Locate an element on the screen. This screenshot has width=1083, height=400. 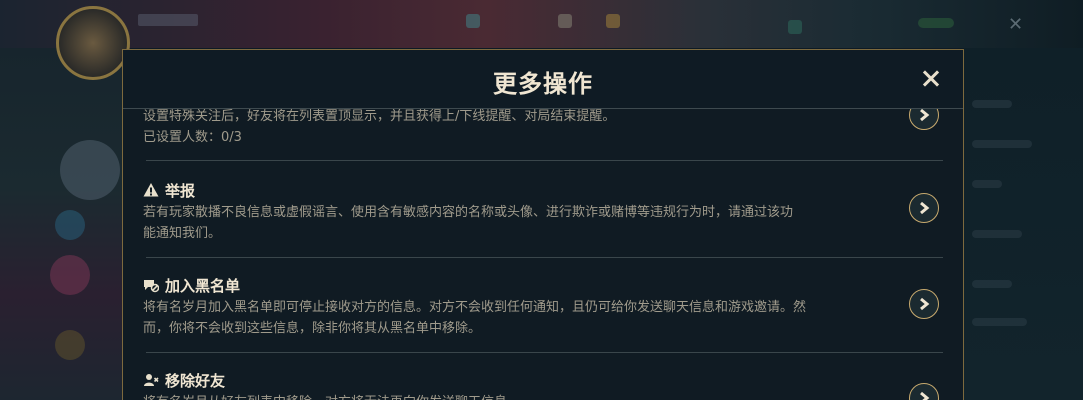
remove-user-icon is located at coordinates (151, 380).